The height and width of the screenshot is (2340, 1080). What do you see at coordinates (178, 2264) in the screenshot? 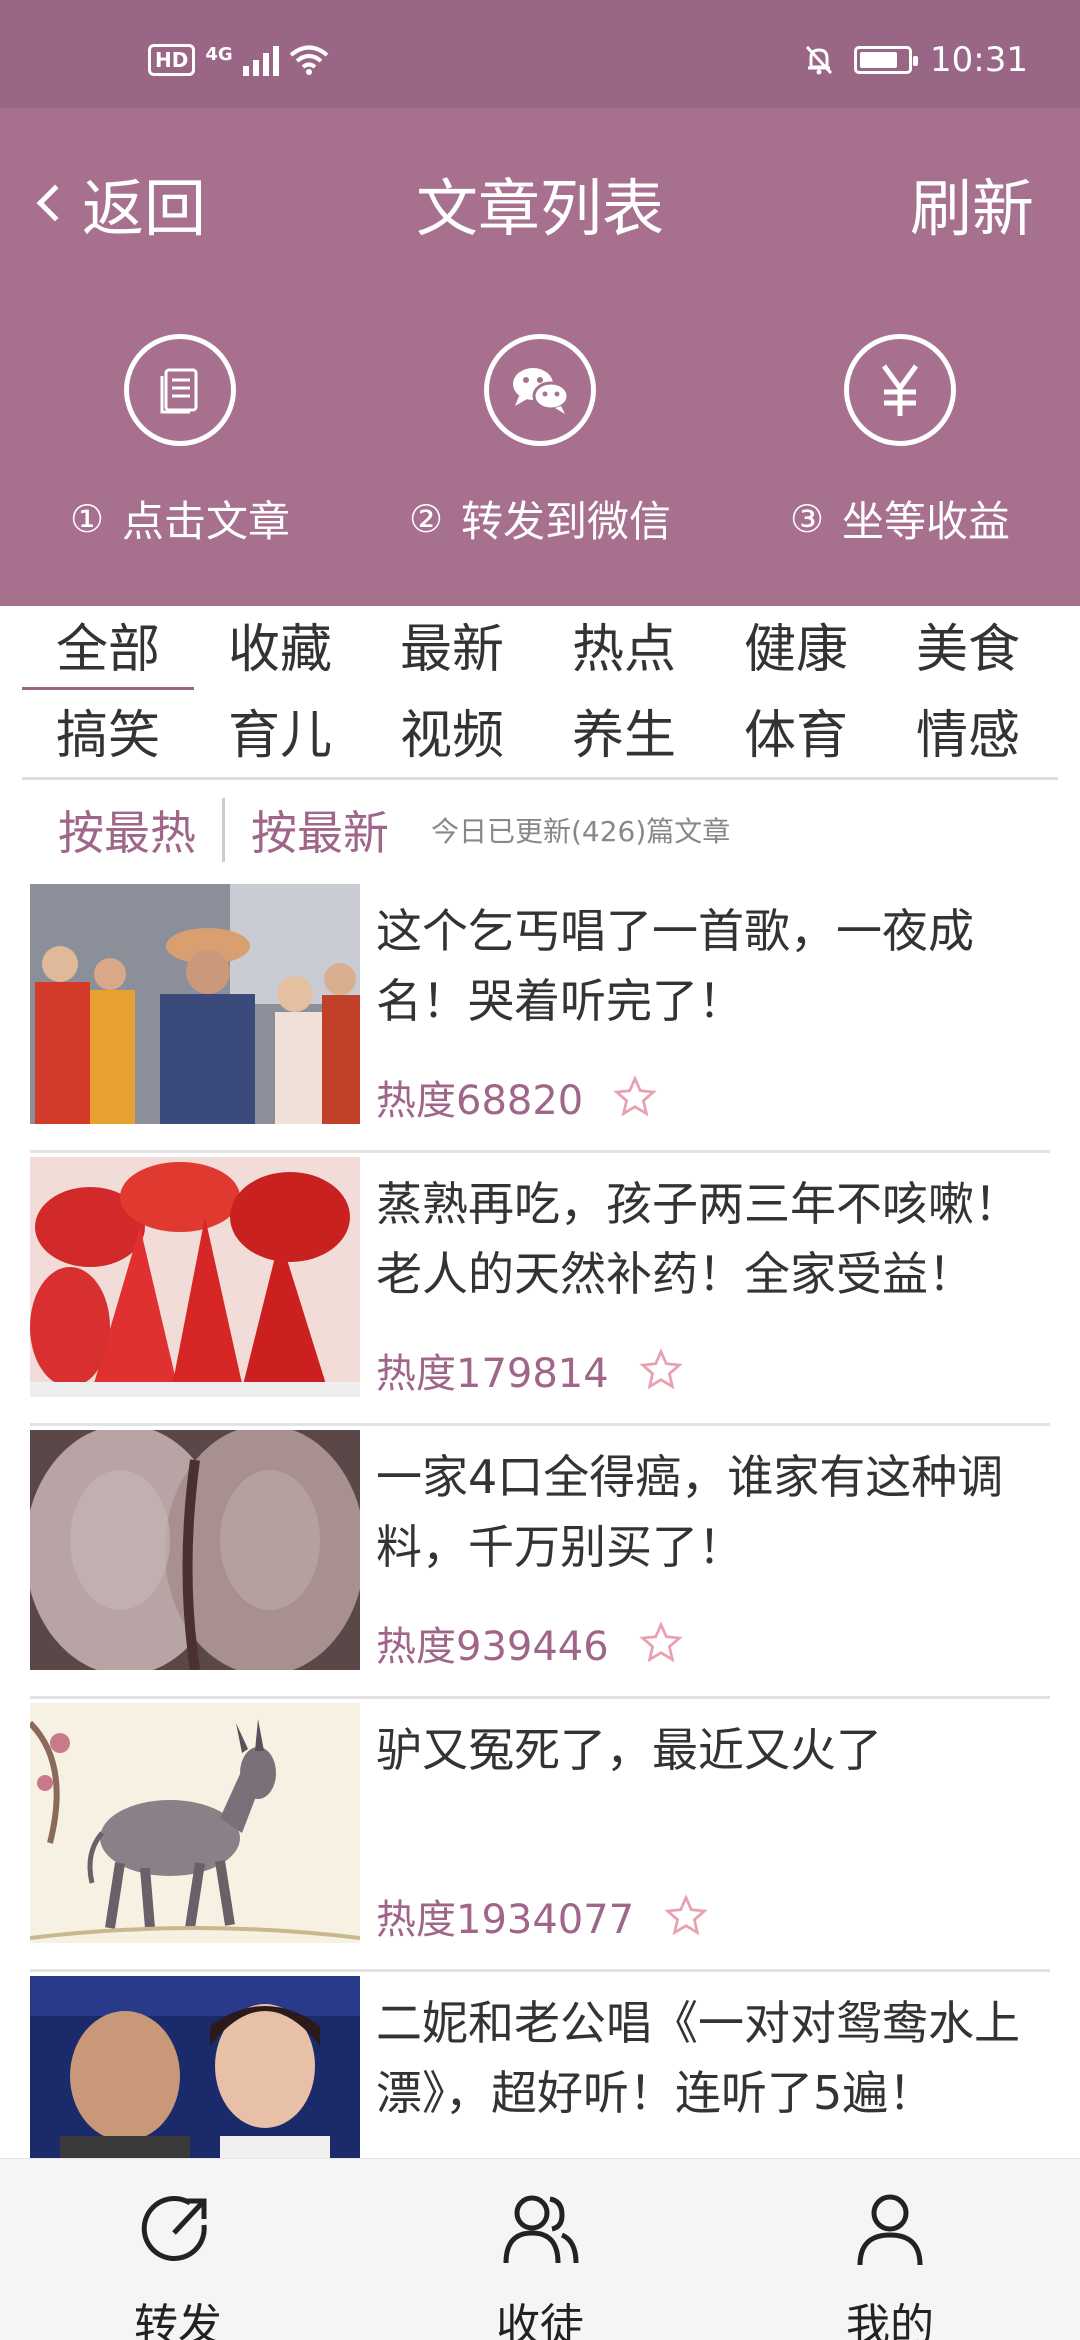
I see `tab-share: 转发` at bounding box center [178, 2264].